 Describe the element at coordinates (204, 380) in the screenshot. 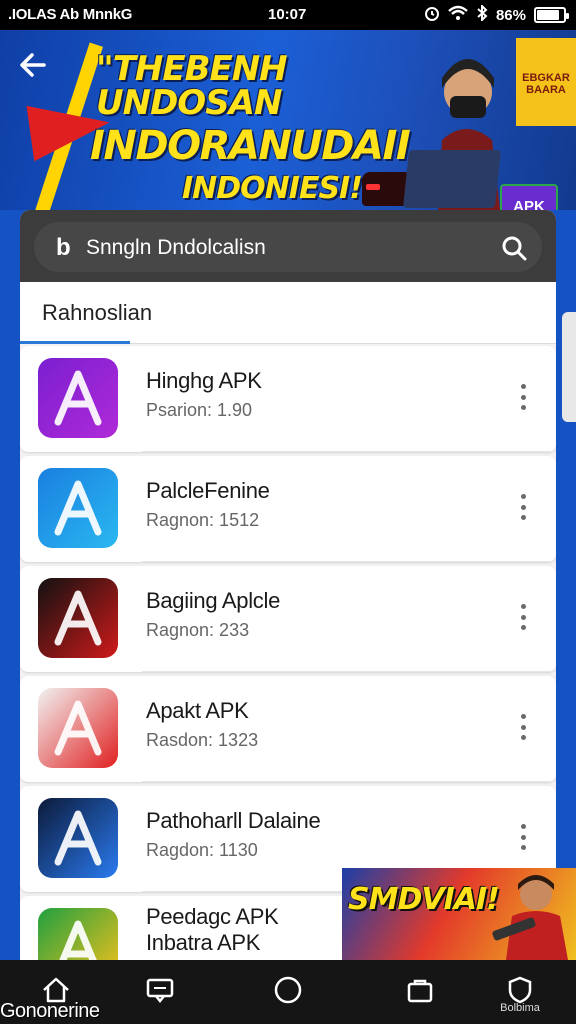

I see `app-name: Hinghg APK` at that location.